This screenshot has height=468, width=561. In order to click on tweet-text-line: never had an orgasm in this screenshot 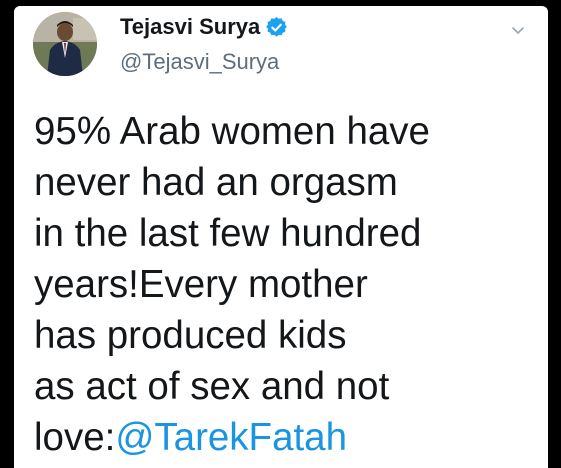, I will do `click(216, 182)`.